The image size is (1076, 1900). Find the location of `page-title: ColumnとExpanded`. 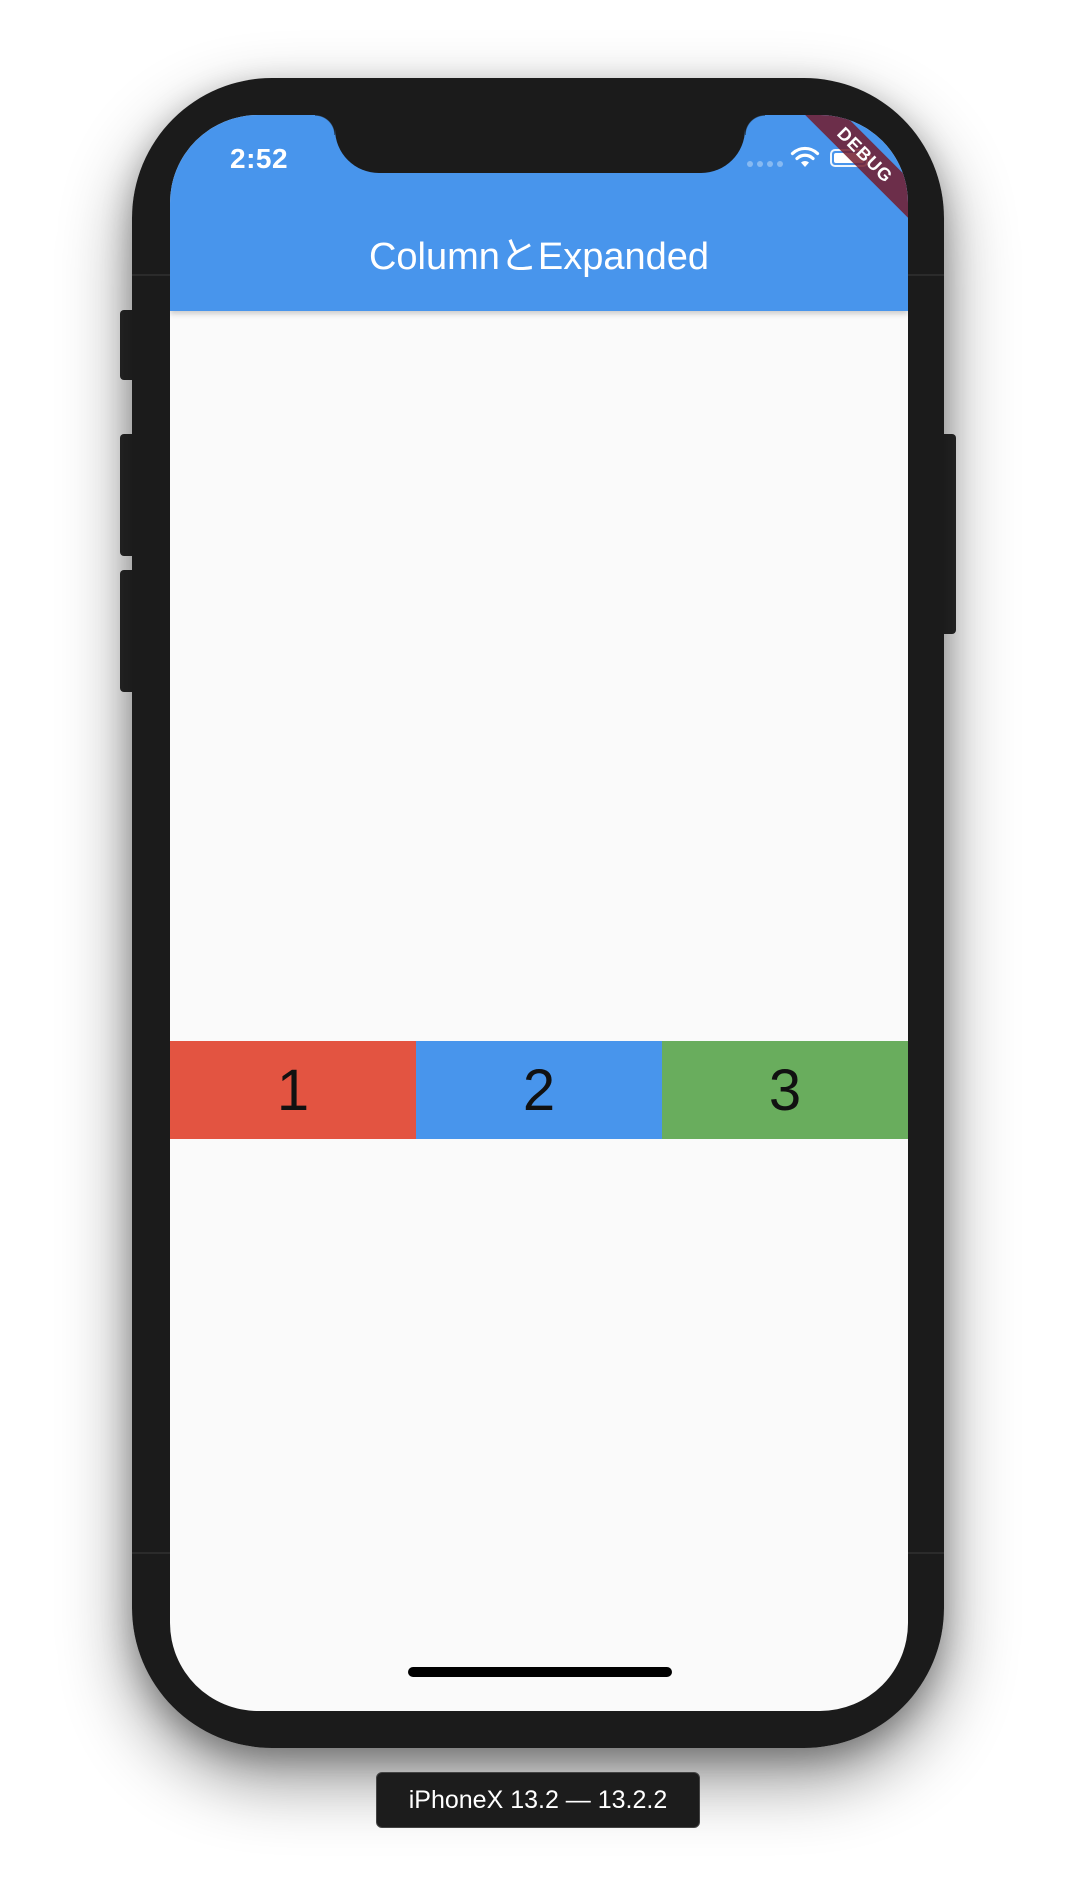

page-title: ColumnとExpanded is located at coordinates (539, 257).